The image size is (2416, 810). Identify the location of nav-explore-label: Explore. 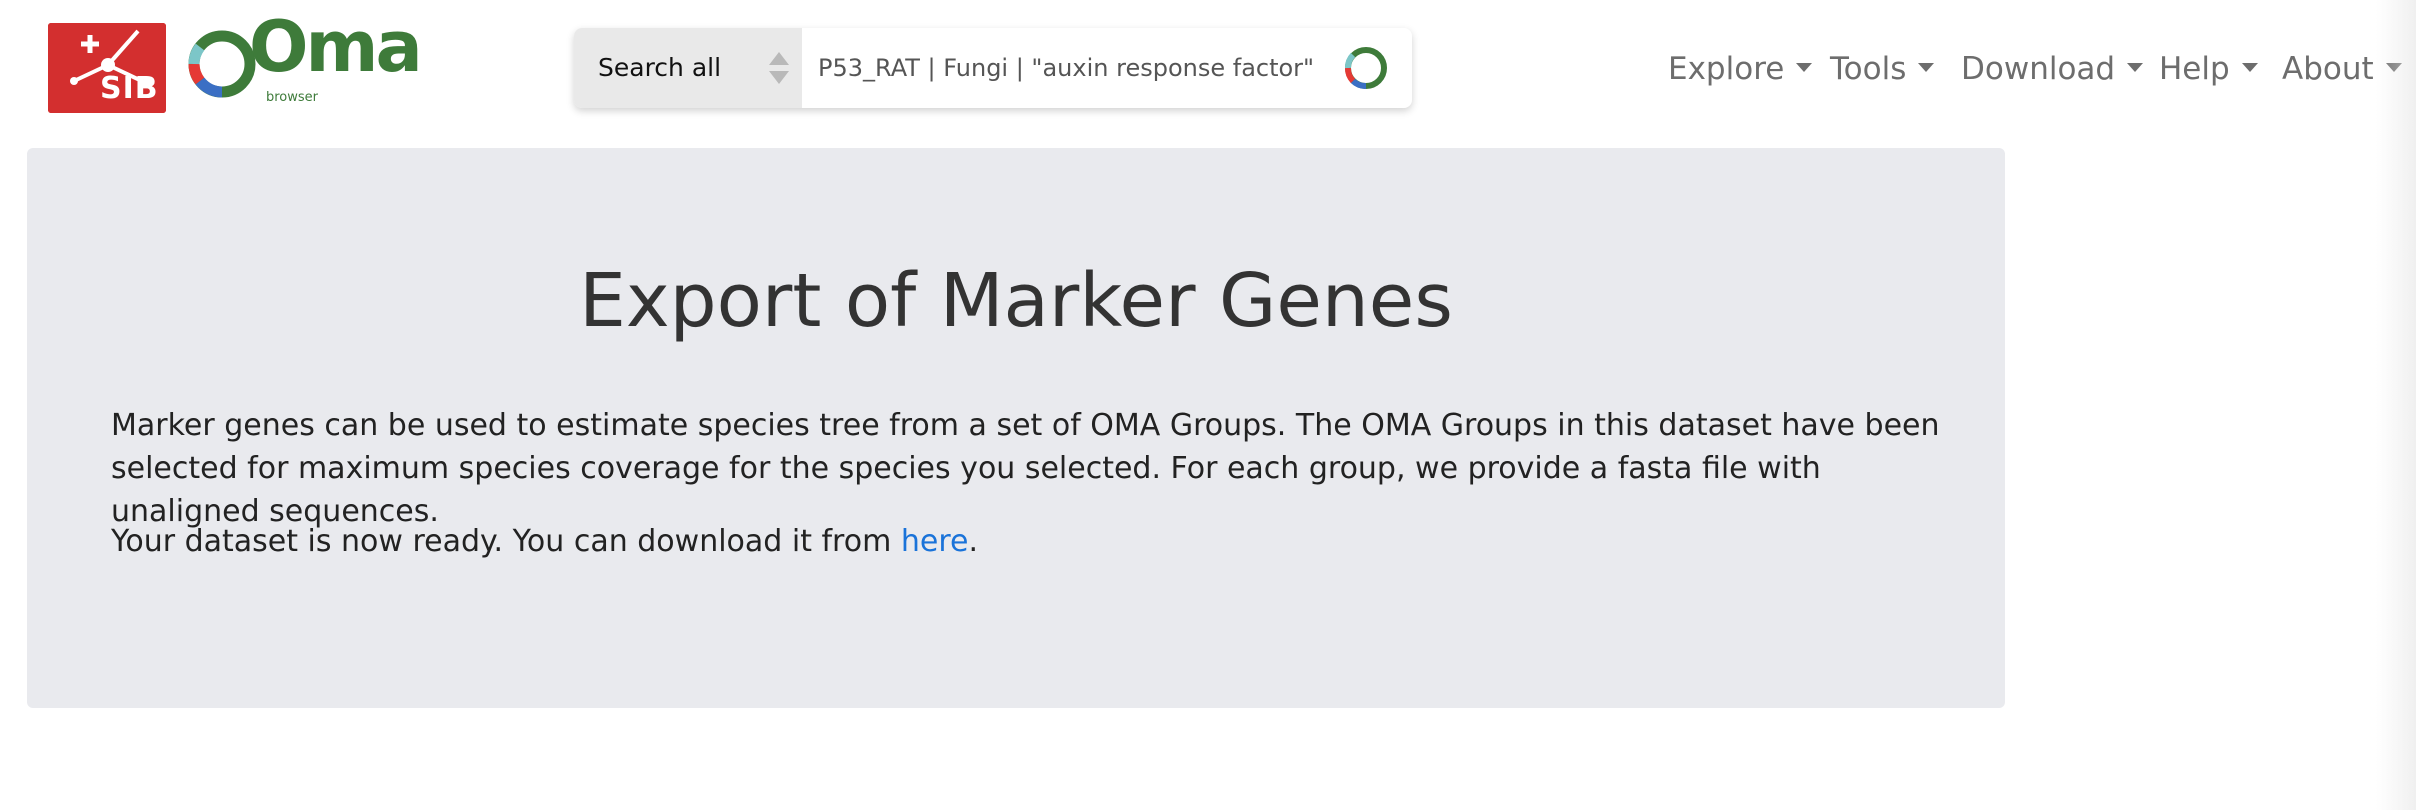
(1726, 69).